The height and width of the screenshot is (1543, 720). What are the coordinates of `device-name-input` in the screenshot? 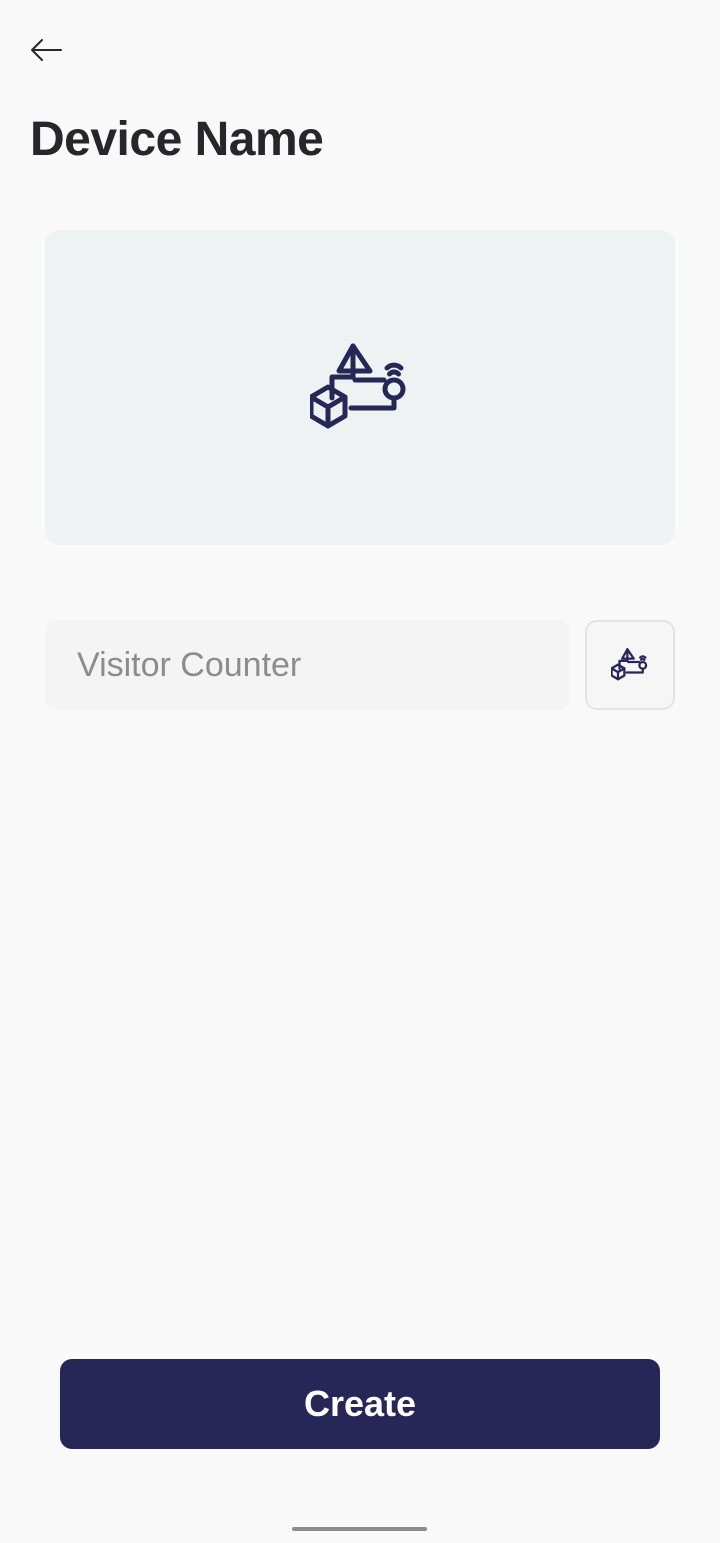 It's located at (307, 665).